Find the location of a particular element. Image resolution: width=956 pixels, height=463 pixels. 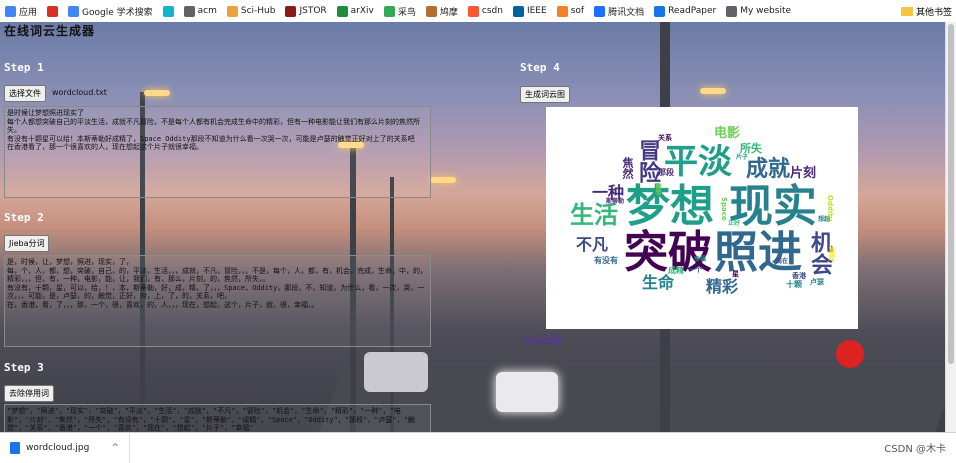

remove-stopwords-button: 去除停用词 is located at coordinates (29, 393).